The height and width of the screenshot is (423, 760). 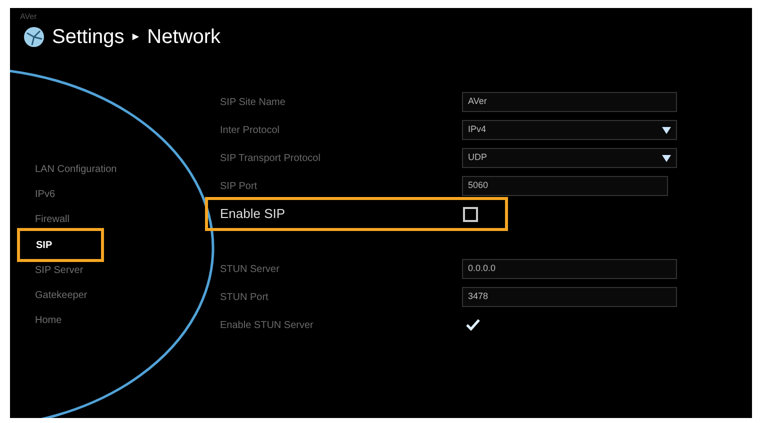 I want to click on setting-label: Enable SIP, so click(x=253, y=214).